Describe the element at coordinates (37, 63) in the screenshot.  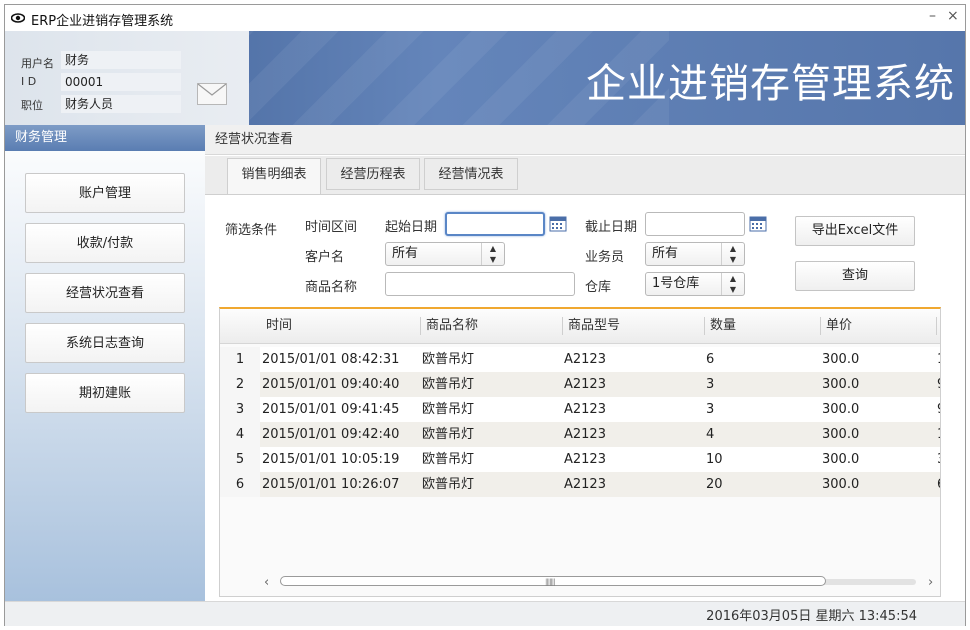
I see `username-label: 用户名` at that location.